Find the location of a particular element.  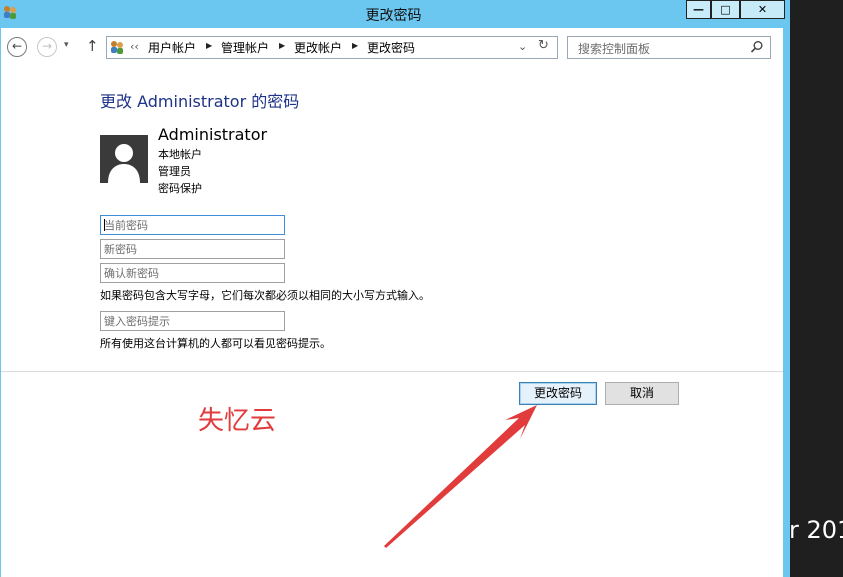

address-history-chevron-icon: ⌄ is located at coordinates (522, 46).